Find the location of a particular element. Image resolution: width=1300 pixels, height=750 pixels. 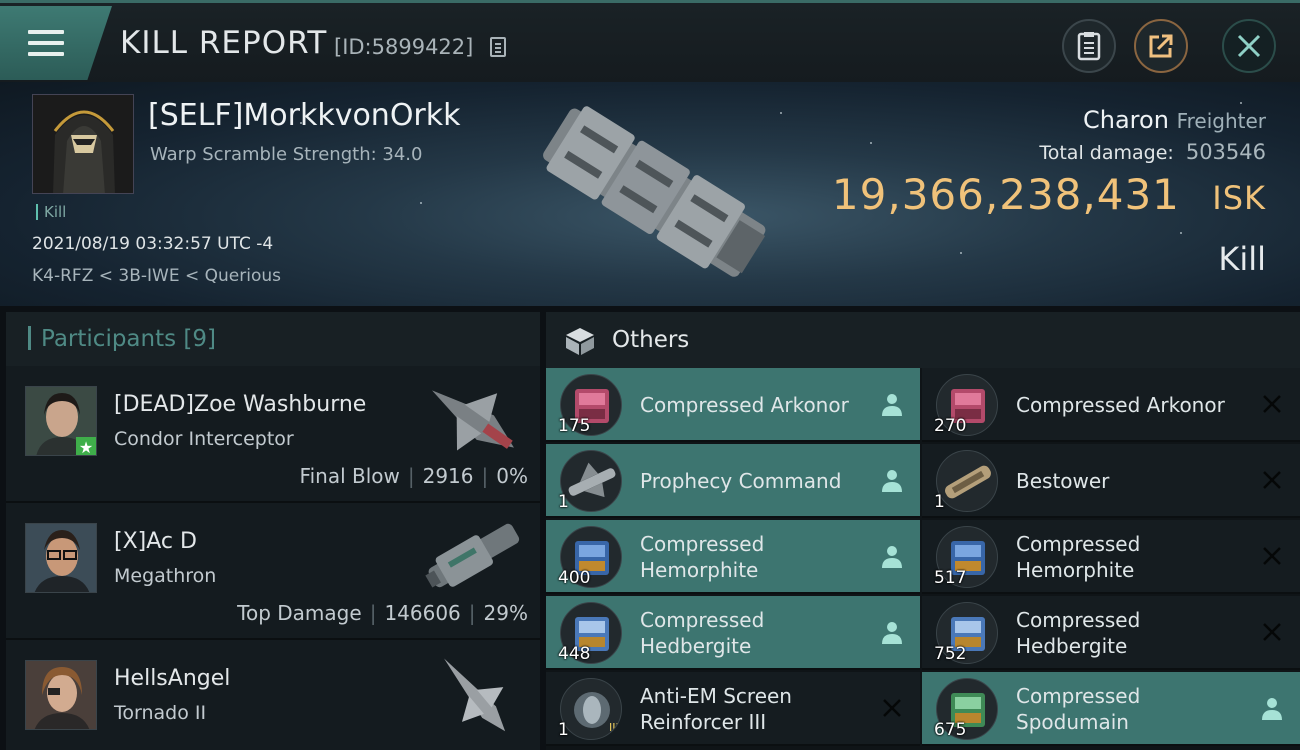

item-name: Bestower is located at coordinates (1063, 481).